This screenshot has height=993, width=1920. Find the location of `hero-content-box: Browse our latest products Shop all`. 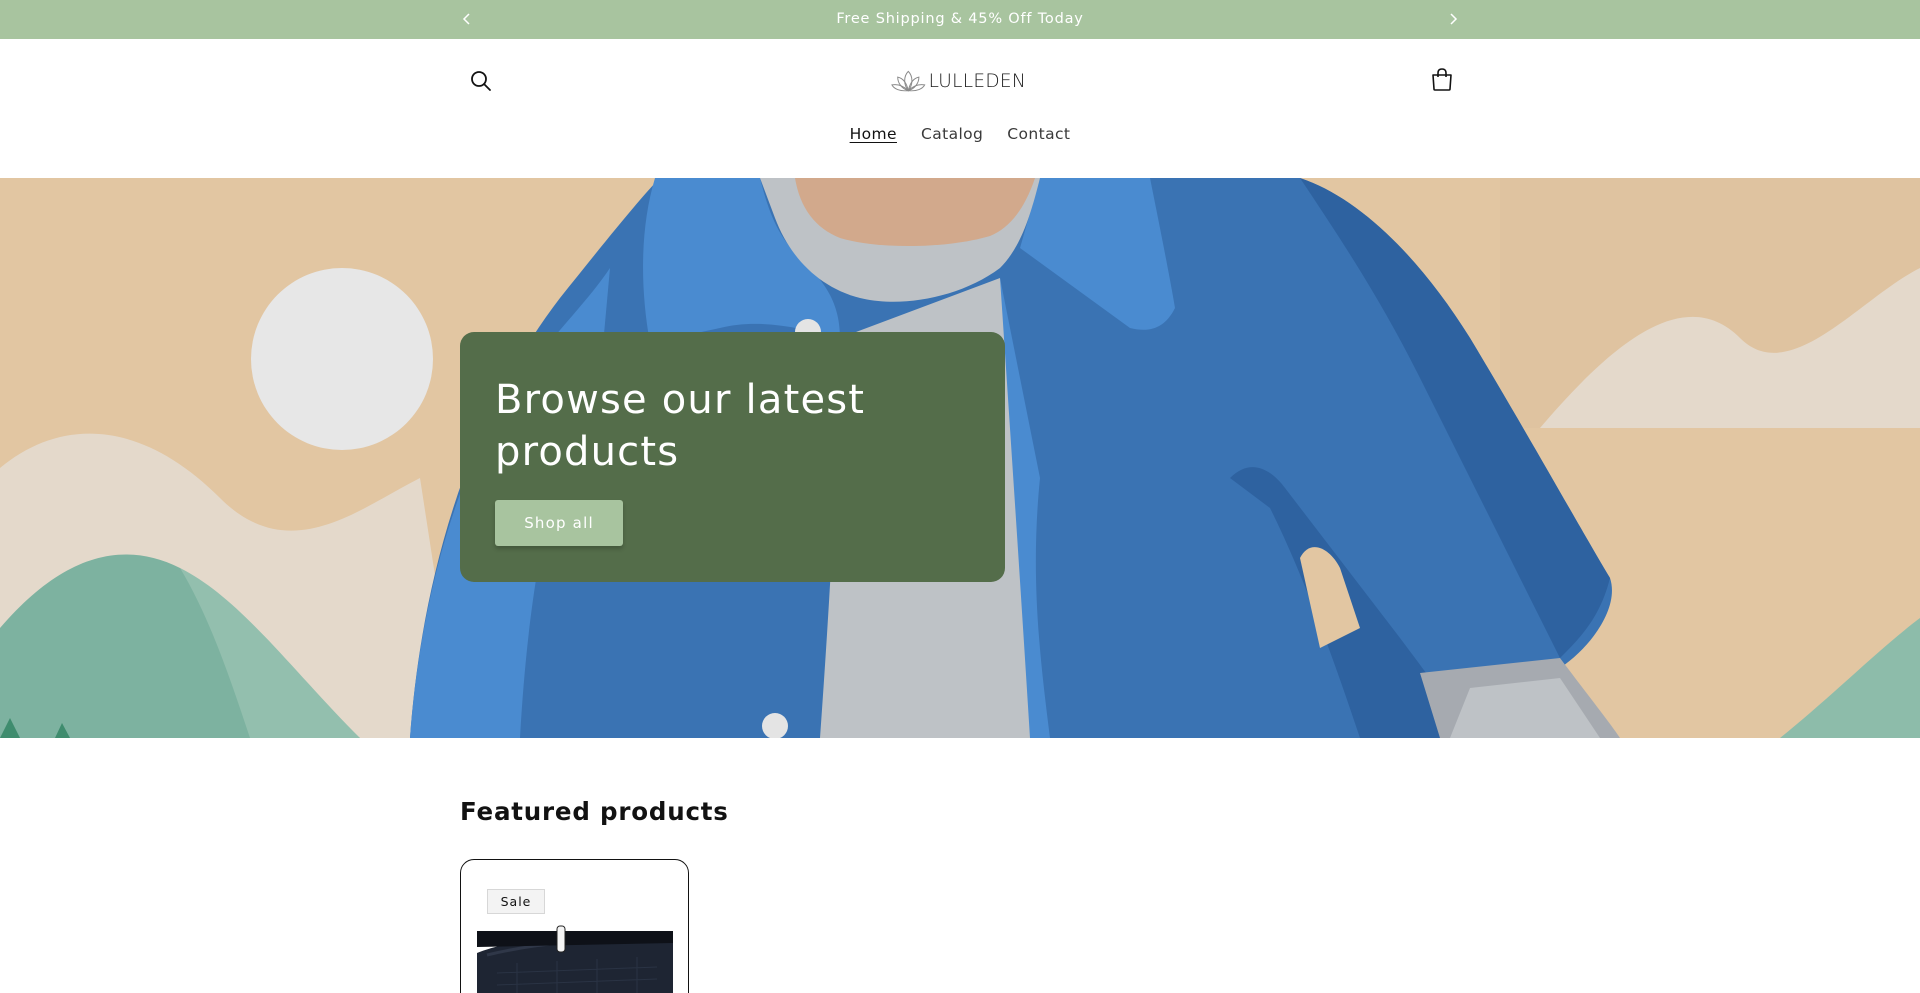

hero-content-box: Browse our latest products Shop all is located at coordinates (732, 457).